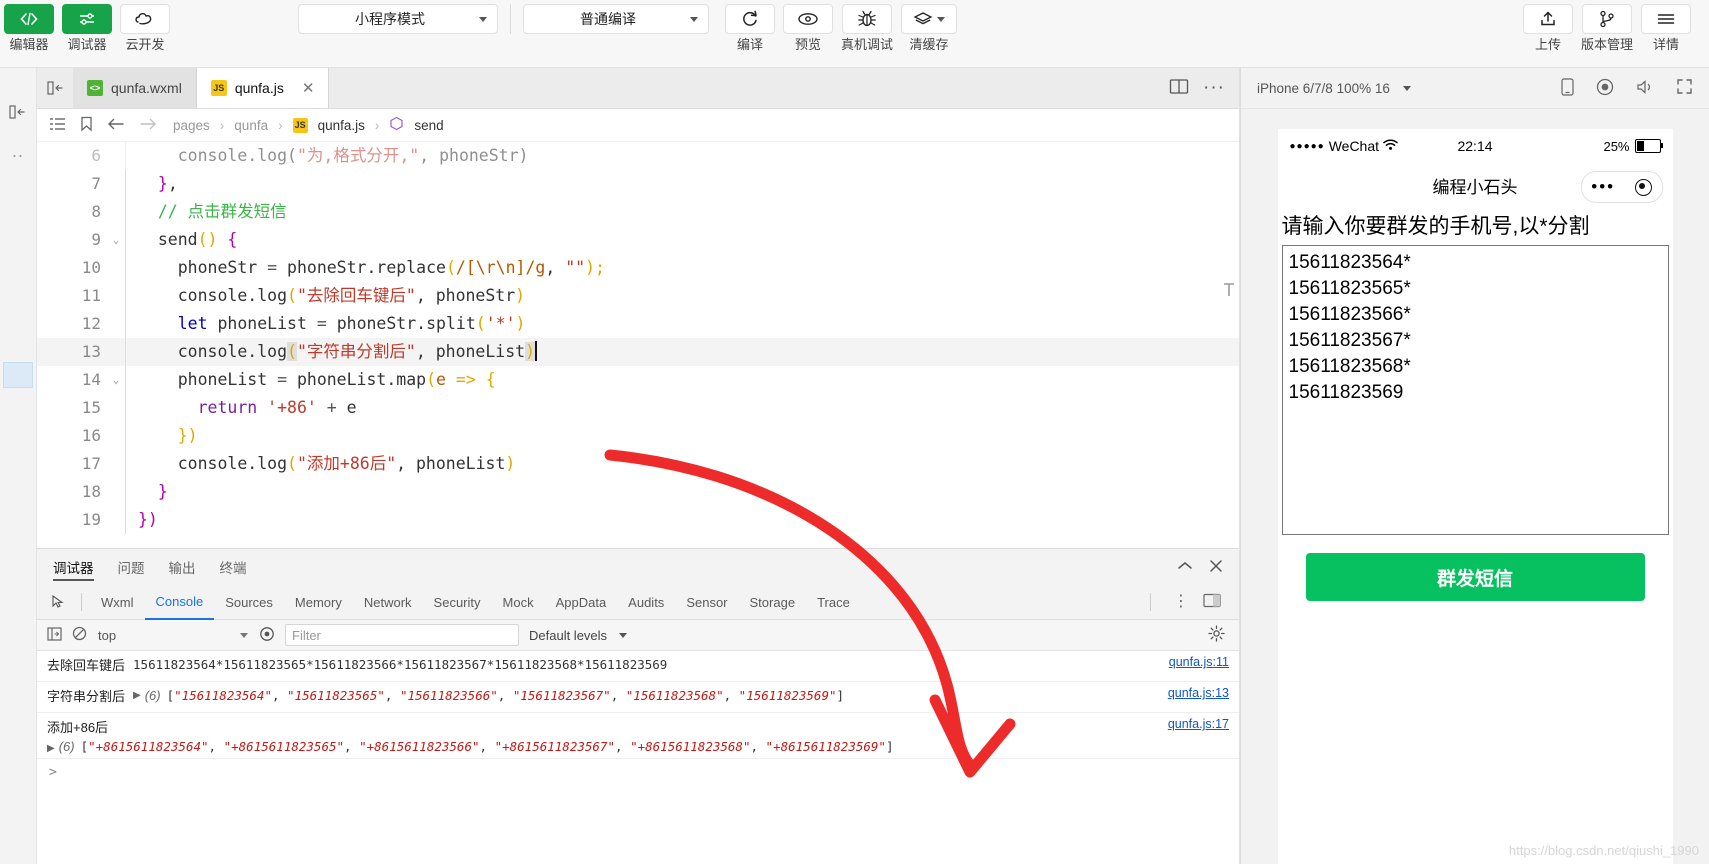  What do you see at coordinates (148, 125) in the screenshot?
I see `forward-arrow-icon` at bounding box center [148, 125].